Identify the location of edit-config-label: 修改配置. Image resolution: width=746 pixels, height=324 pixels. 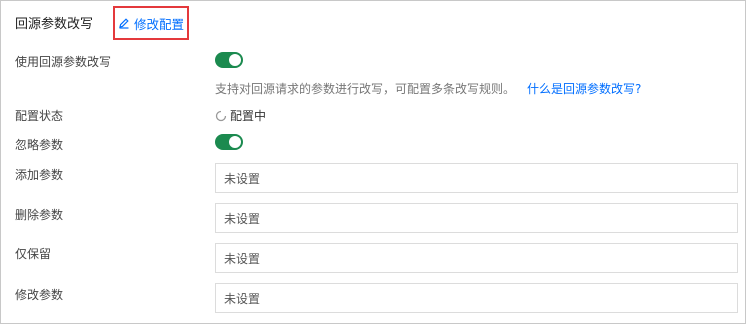
(158, 24).